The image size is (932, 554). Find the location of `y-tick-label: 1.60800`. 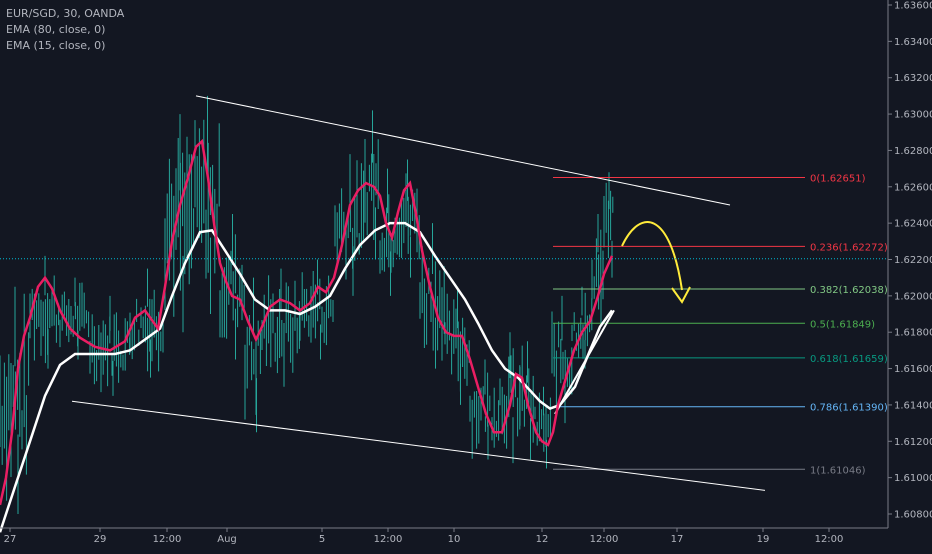

y-tick-label: 1.60800 is located at coordinates (913, 515).